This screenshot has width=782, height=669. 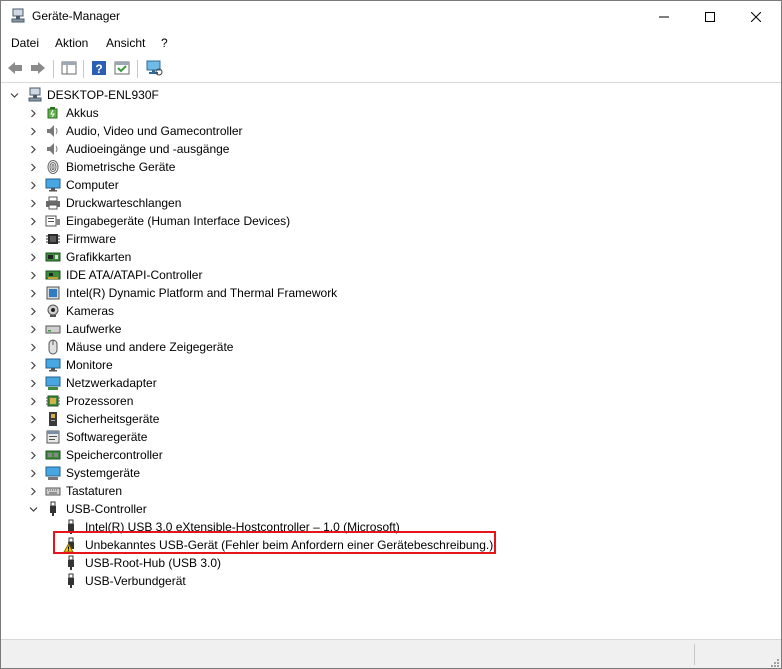 What do you see at coordinates (53, 419) in the screenshot?
I see `security-icon` at bounding box center [53, 419].